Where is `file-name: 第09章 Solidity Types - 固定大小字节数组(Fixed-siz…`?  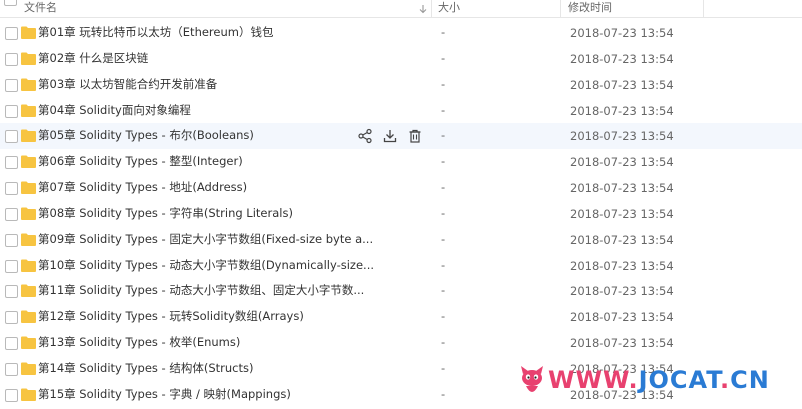
file-name: 第09章 Solidity Types - 固定大小字节数组(Fixed-siz… is located at coordinates (205, 239).